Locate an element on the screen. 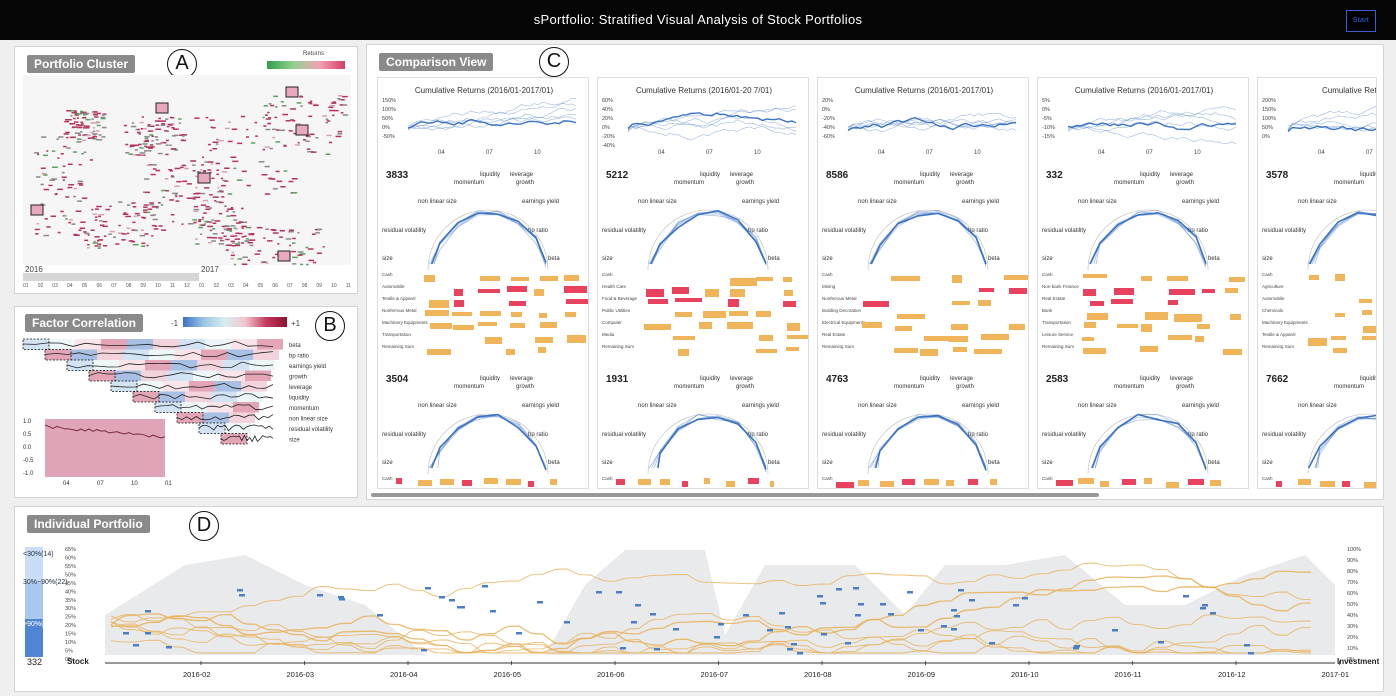 This screenshot has height=696, width=1396. horizontal-scrollbar is located at coordinates (735, 495).